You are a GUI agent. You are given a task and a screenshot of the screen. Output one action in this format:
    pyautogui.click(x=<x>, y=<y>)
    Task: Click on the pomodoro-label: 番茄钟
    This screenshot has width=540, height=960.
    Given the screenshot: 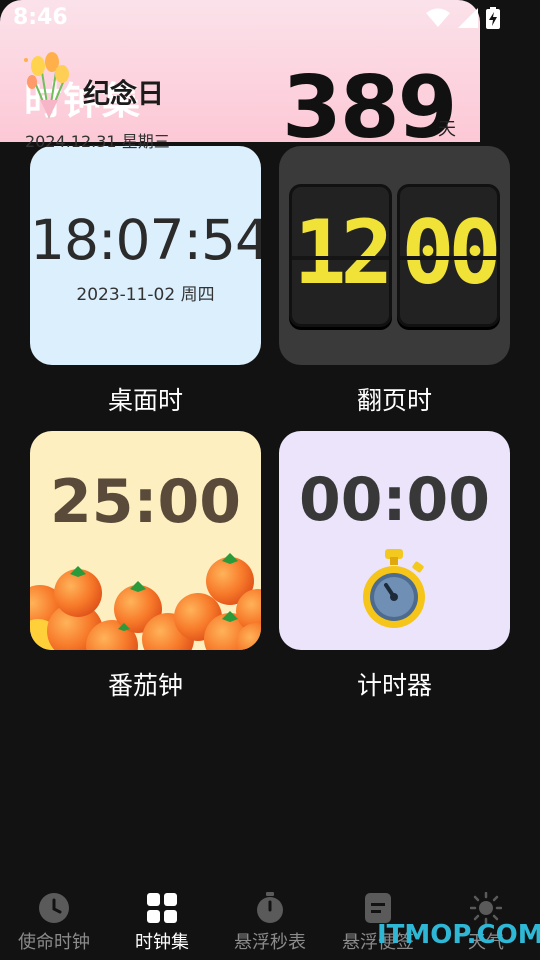 What is the action you would take?
    pyautogui.click(x=145, y=685)
    